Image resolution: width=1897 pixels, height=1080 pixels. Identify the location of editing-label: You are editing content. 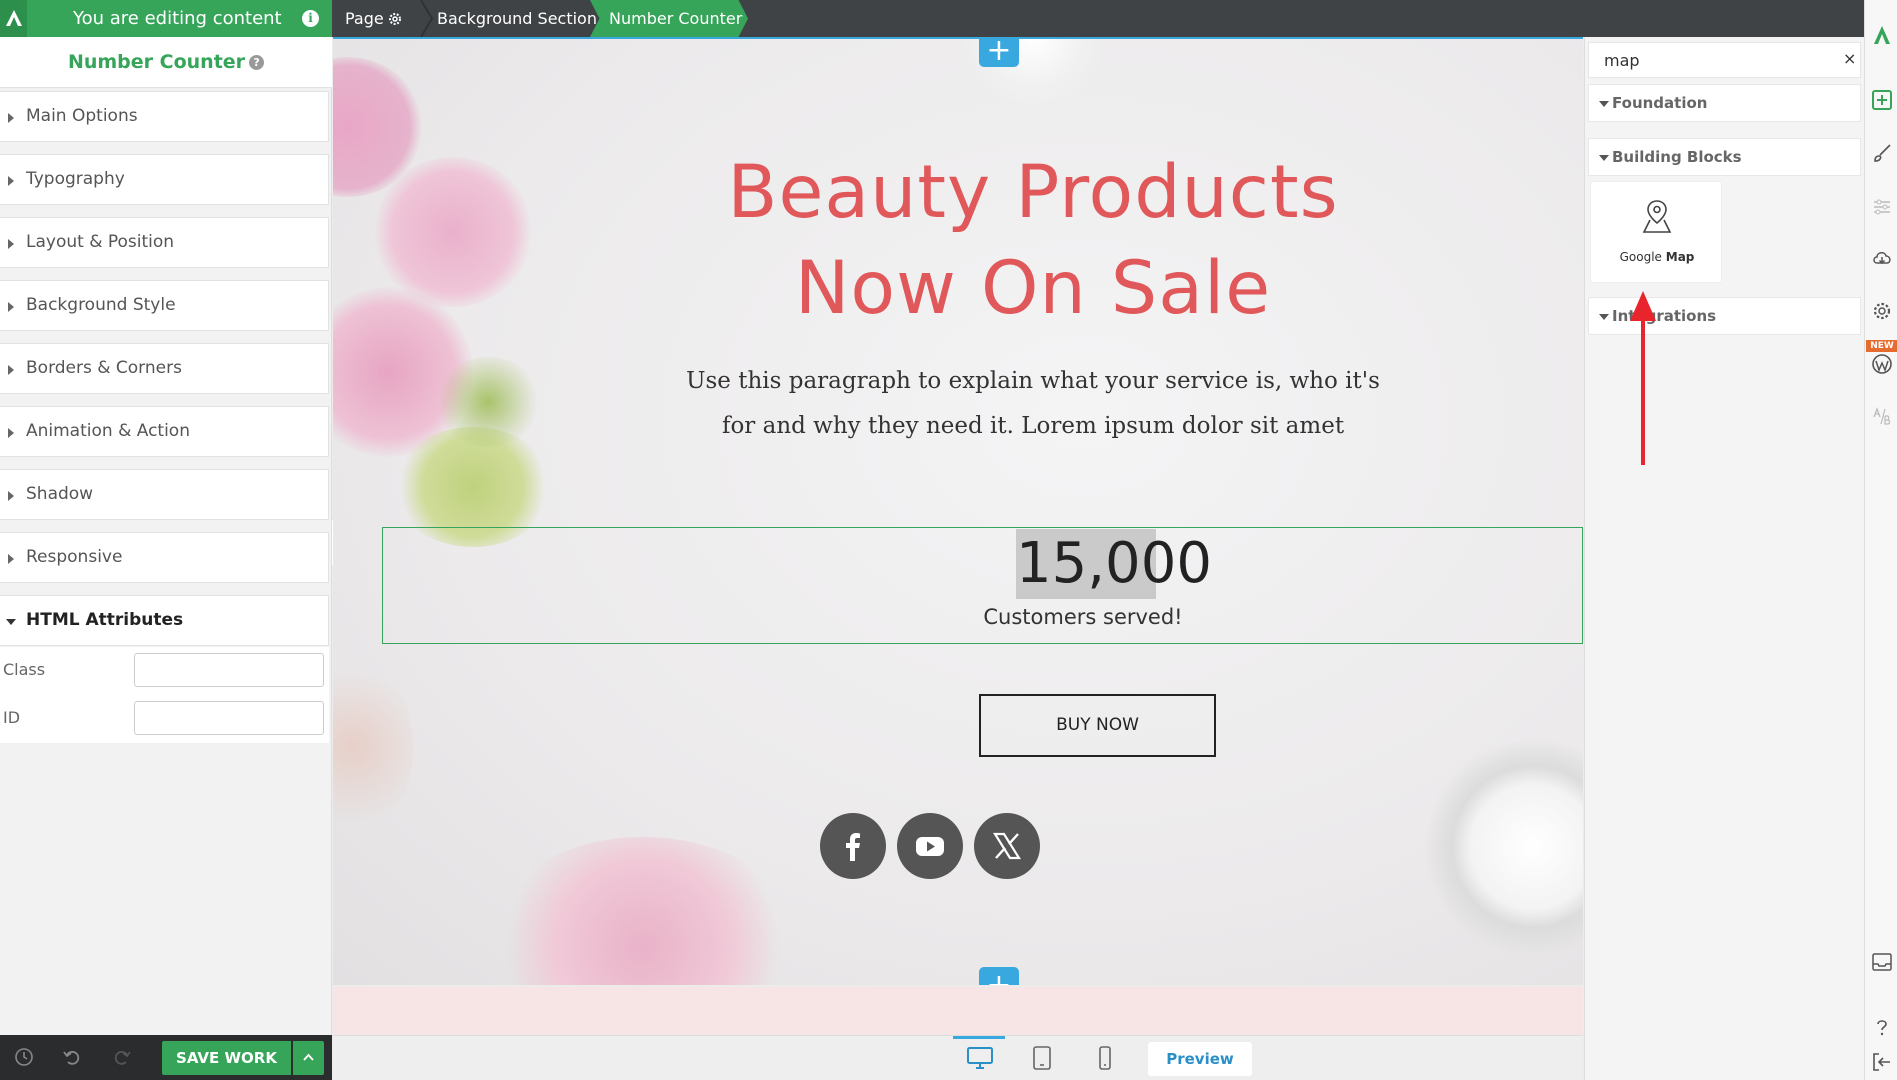
(177, 18).